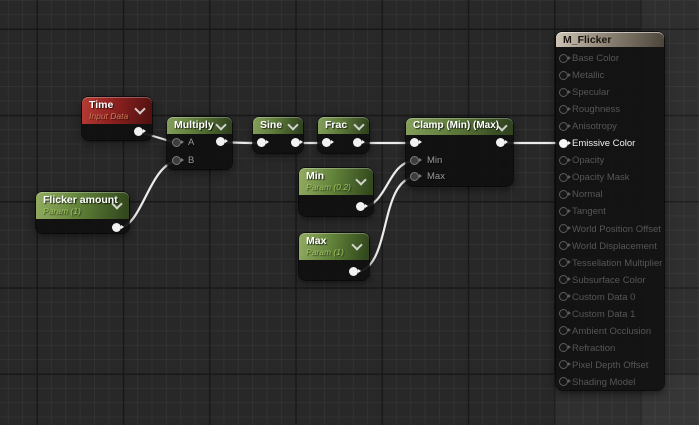 This screenshot has width=699, height=425. I want to click on node-max-param: Max Param (1), so click(334, 256).